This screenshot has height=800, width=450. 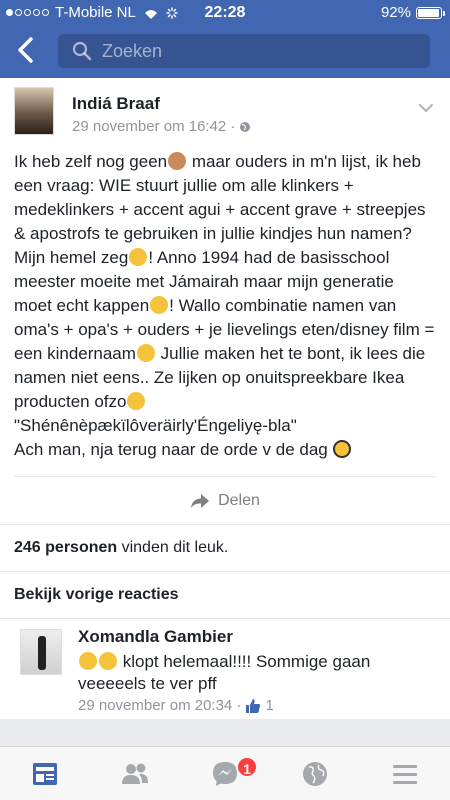 What do you see at coordinates (138, 257) in the screenshot?
I see `confused-emoji-icon` at bounding box center [138, 257].